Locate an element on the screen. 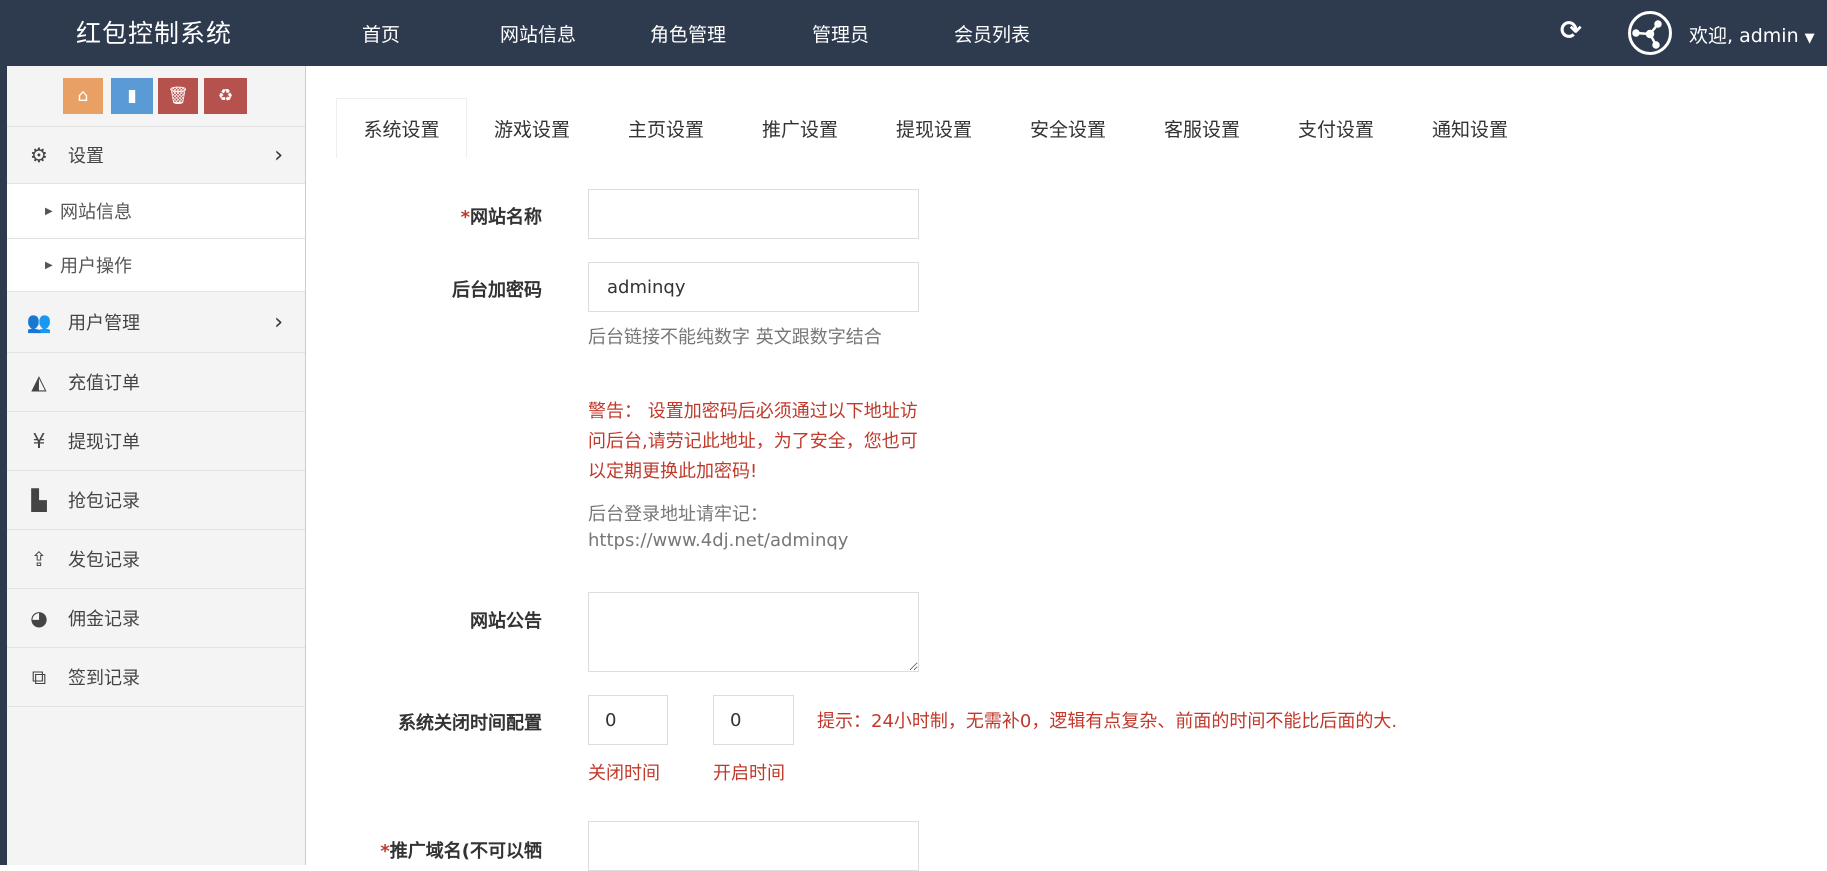  close-time-label: 系统关闭时间配置 is located at coordinates (470, 723).